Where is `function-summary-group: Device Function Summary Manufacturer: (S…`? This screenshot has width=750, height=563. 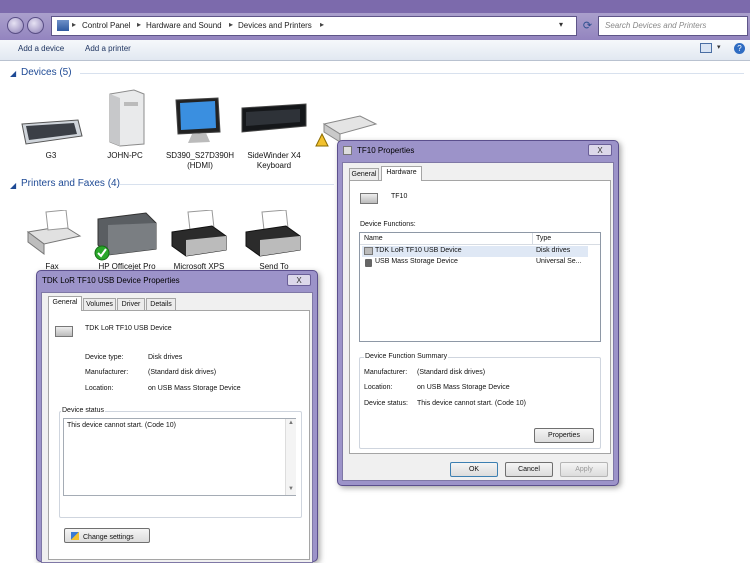
function-summary-group: Device Function Summary Manufacturer: (S… is located at coordinates (480, 401).